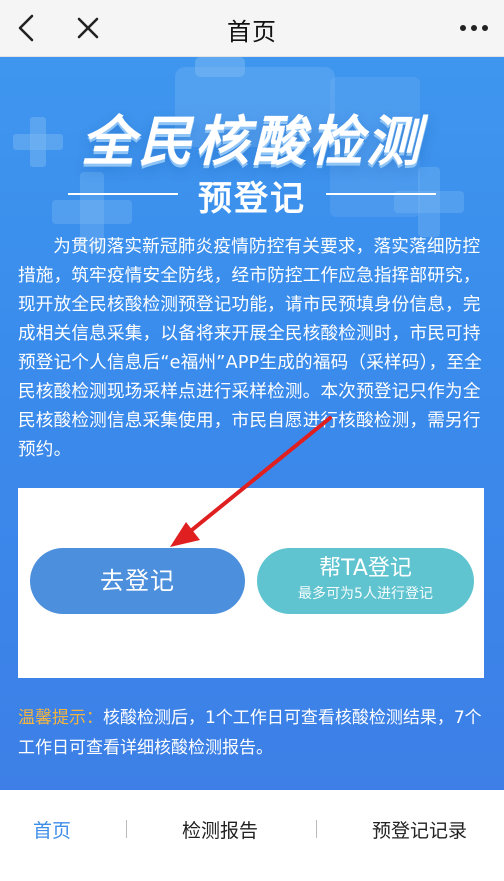  I want to click on register-for-others-button: 帮TA登记 最多可为5人进行登记, so click(365, 581).